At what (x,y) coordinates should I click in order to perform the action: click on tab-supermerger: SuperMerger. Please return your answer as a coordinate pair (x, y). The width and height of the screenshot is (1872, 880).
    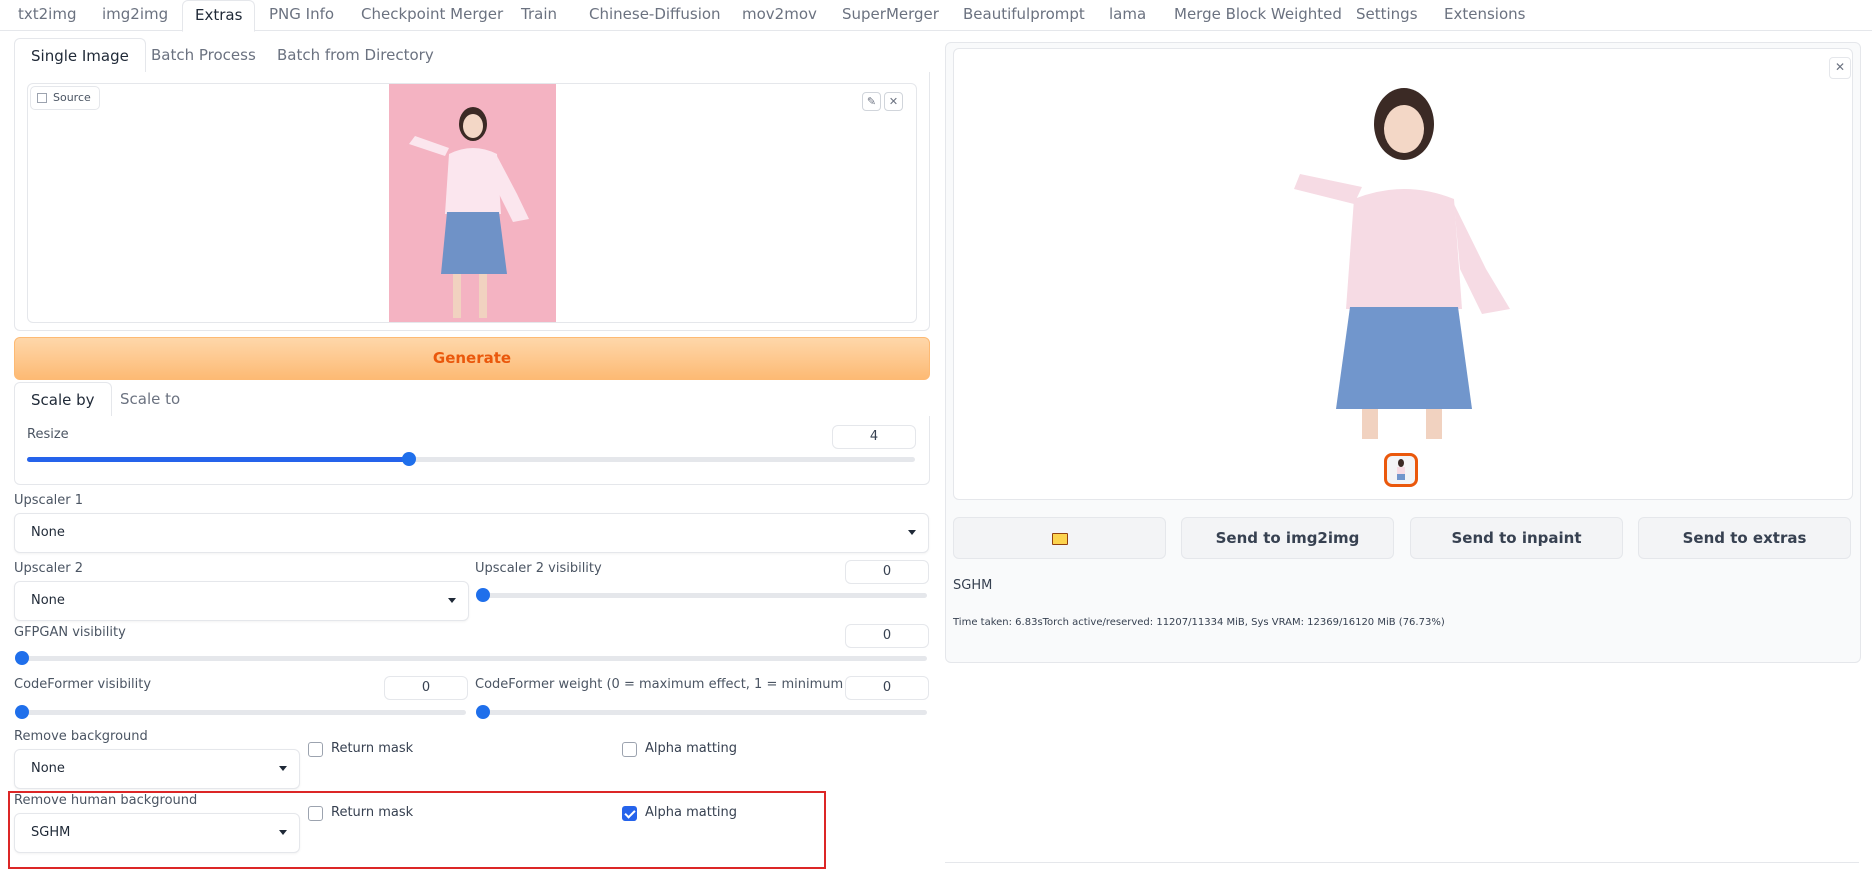
    Looking at the image, I should click on (890, 15).